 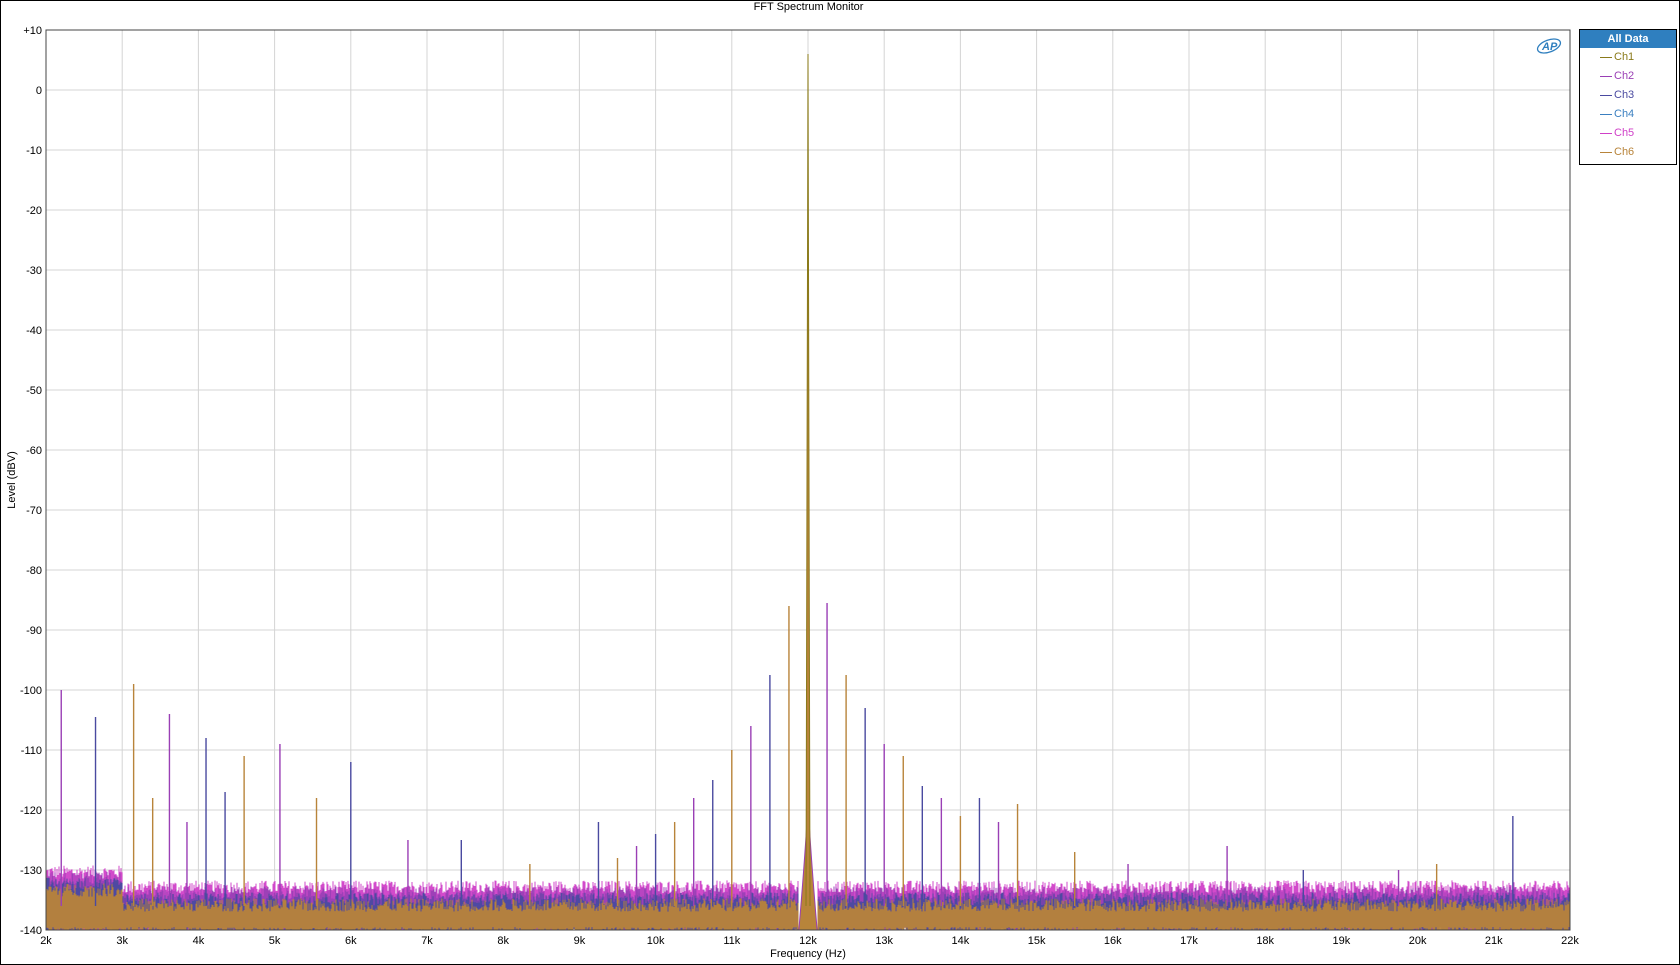 I want to click on legend-item-ch5: Ch5, so click(x=1628, y=133).